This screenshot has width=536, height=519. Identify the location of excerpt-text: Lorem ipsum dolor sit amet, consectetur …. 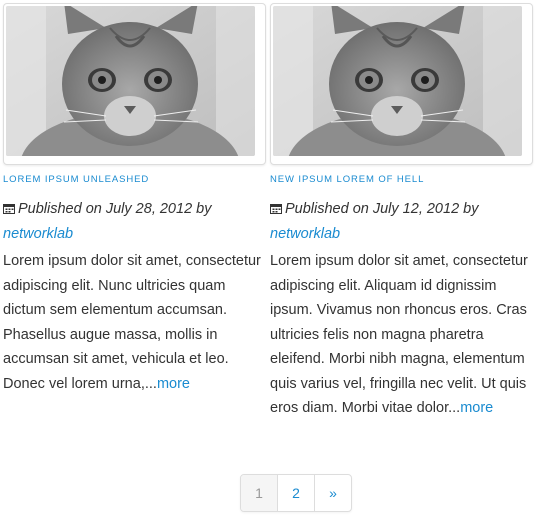
(132, 322).